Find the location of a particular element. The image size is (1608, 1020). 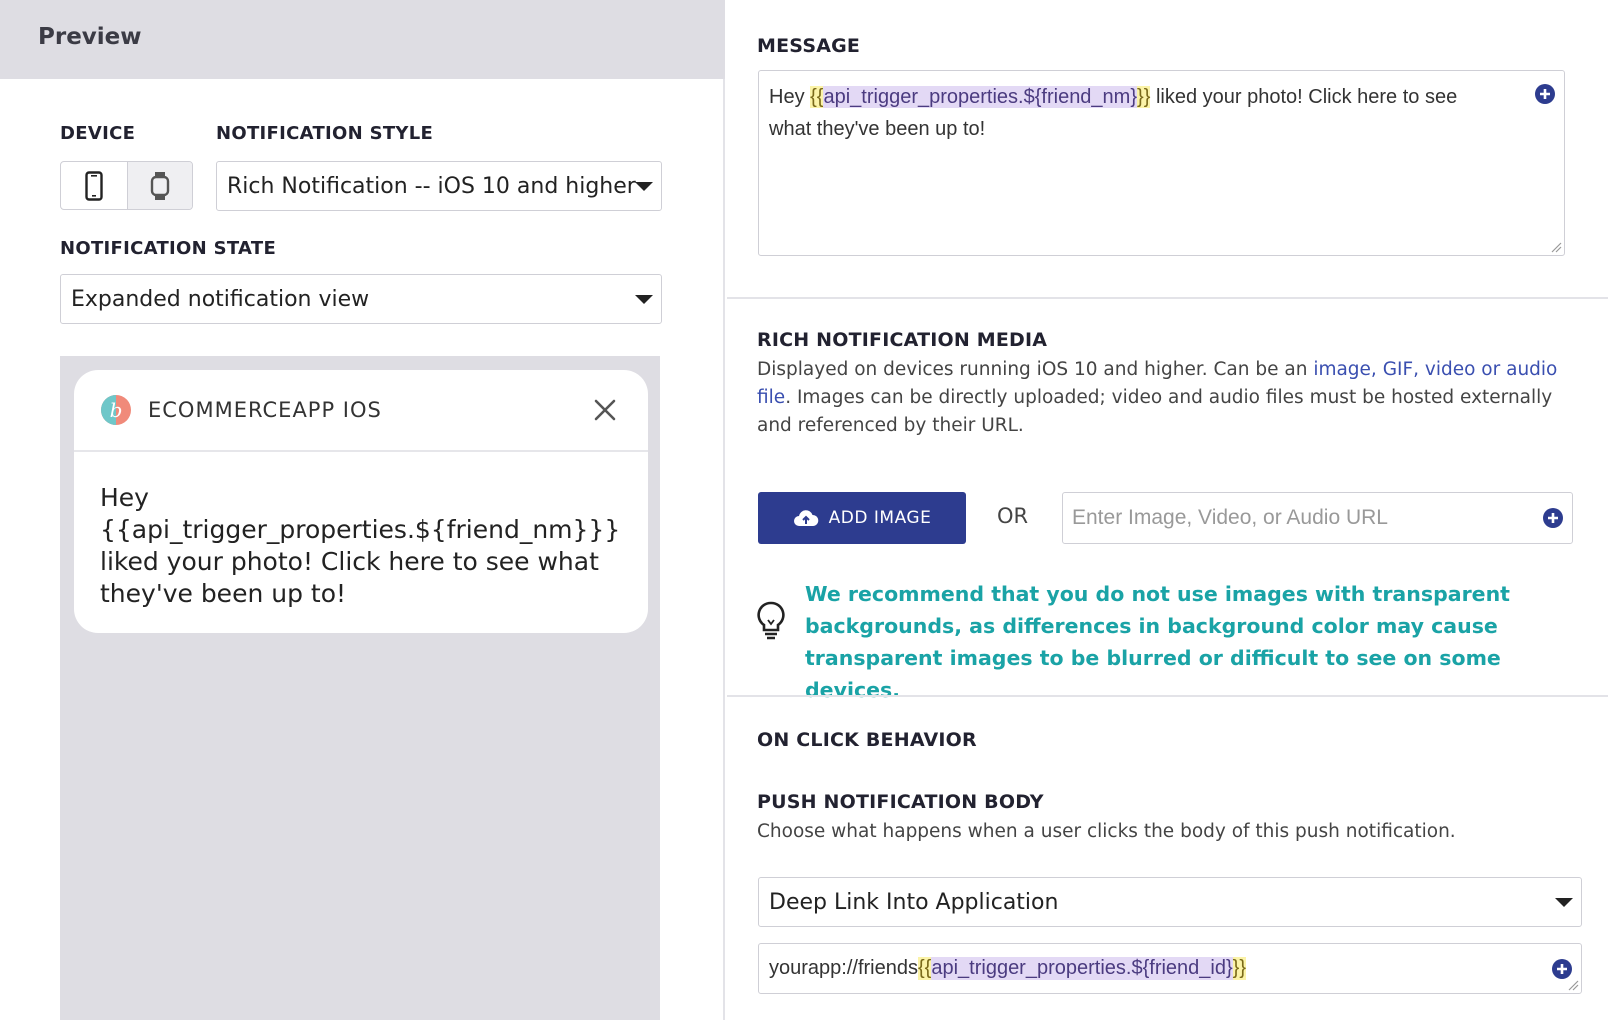

notification-style-label: NOTIFICATION STYLE is located at coordinates (325, 133).